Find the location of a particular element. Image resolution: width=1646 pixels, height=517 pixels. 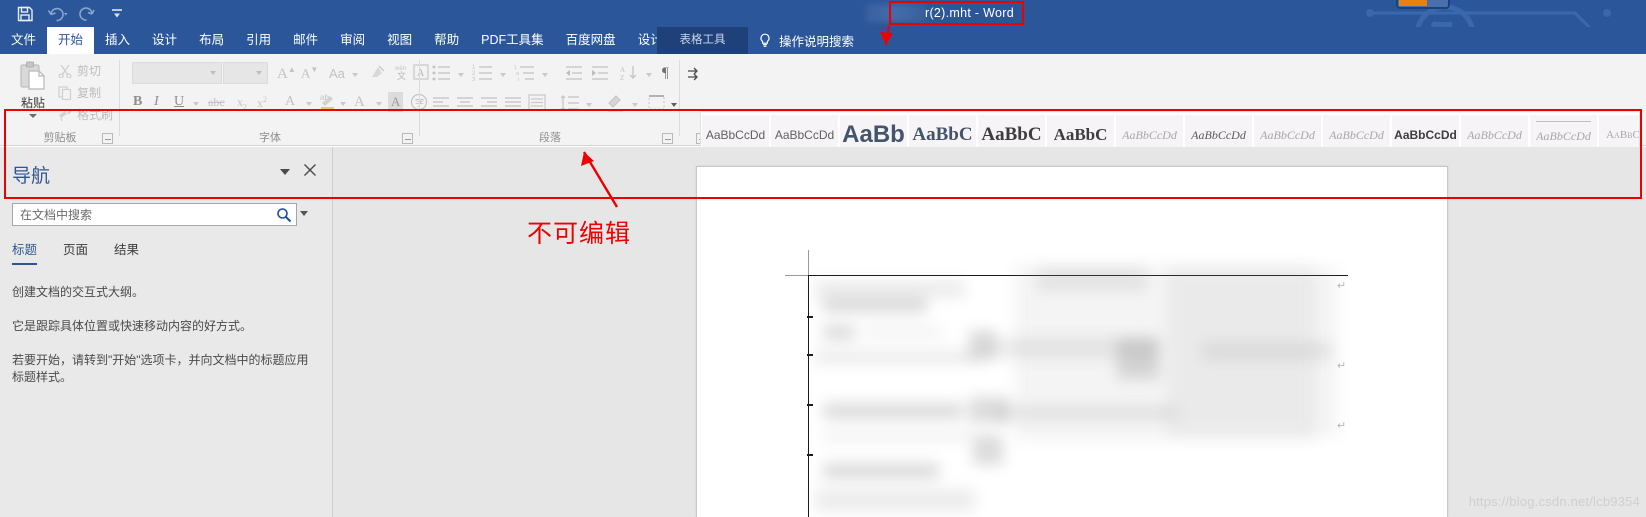

nav-help-paragraph: 若要开始，请转到"开始"选项卡，并向文档中的标题应用标题样式。 is located at coordinates (160, 368).